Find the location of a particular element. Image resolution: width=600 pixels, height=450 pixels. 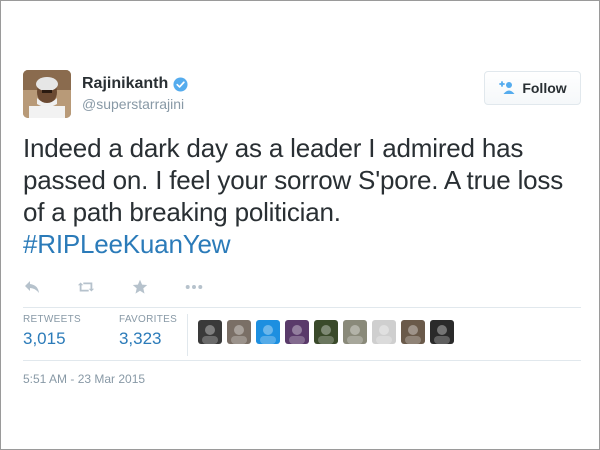

avatar-image is located at coordinates (47, 94).